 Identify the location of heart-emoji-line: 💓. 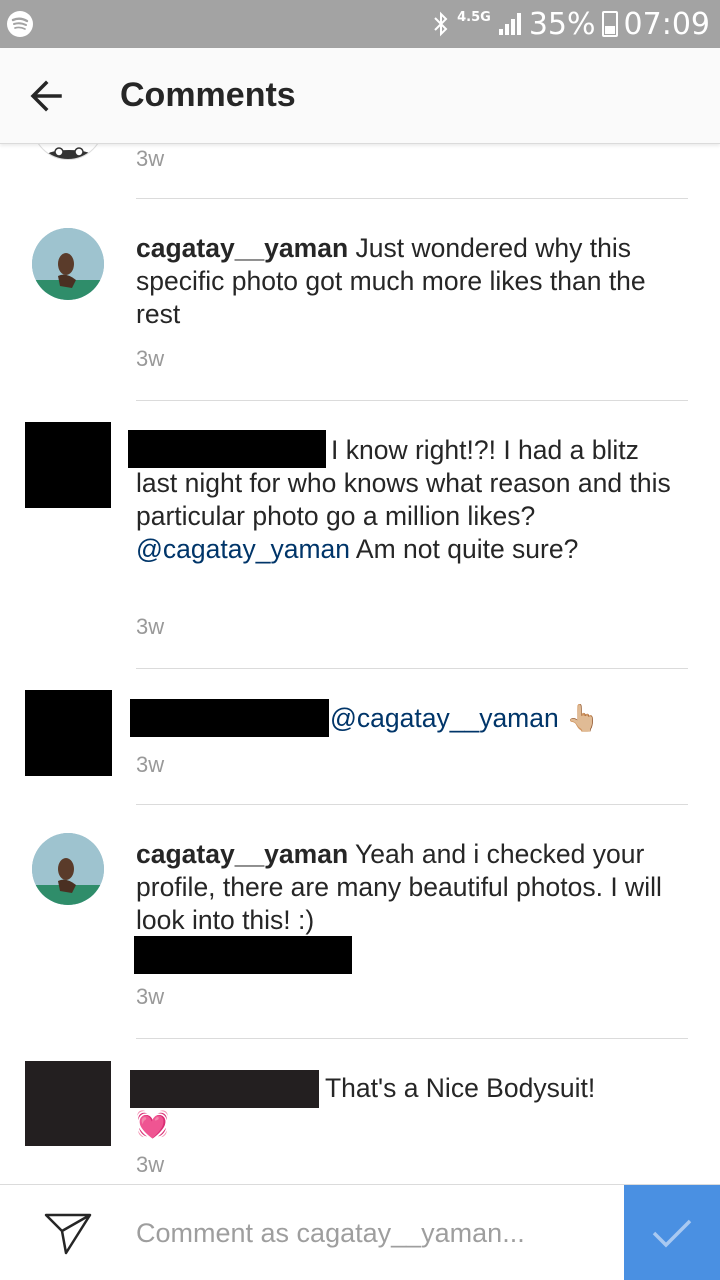
(406, 1124).